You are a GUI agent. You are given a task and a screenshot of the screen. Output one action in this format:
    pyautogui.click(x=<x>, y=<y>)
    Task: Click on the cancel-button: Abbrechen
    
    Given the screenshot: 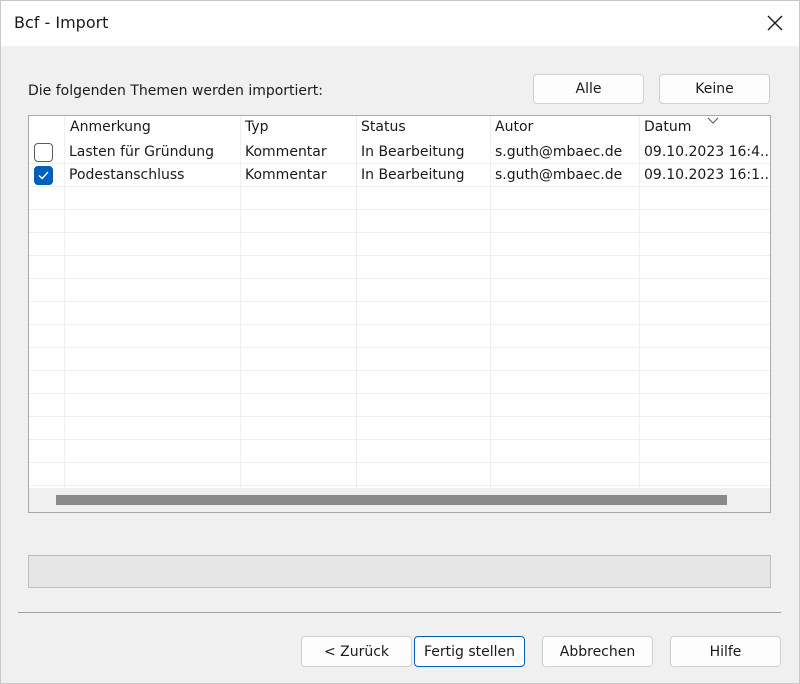 What is the action you would take?
    pyautogui.click(x=597, y=651)
    